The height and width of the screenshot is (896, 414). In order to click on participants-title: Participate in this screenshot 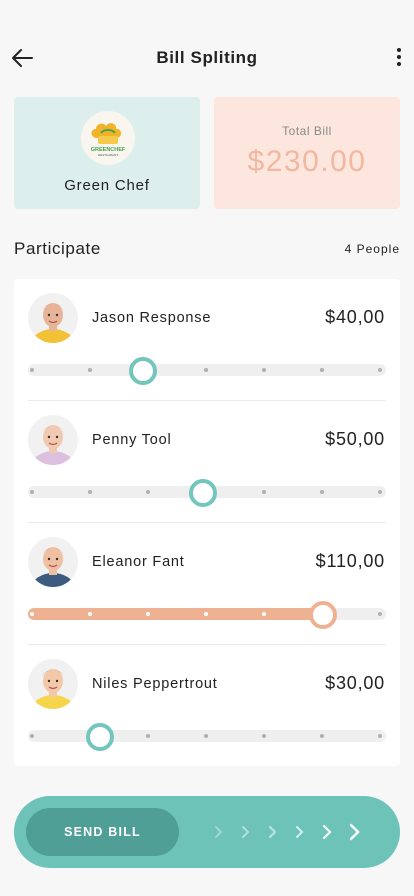, I will do `click(57, 248)`.